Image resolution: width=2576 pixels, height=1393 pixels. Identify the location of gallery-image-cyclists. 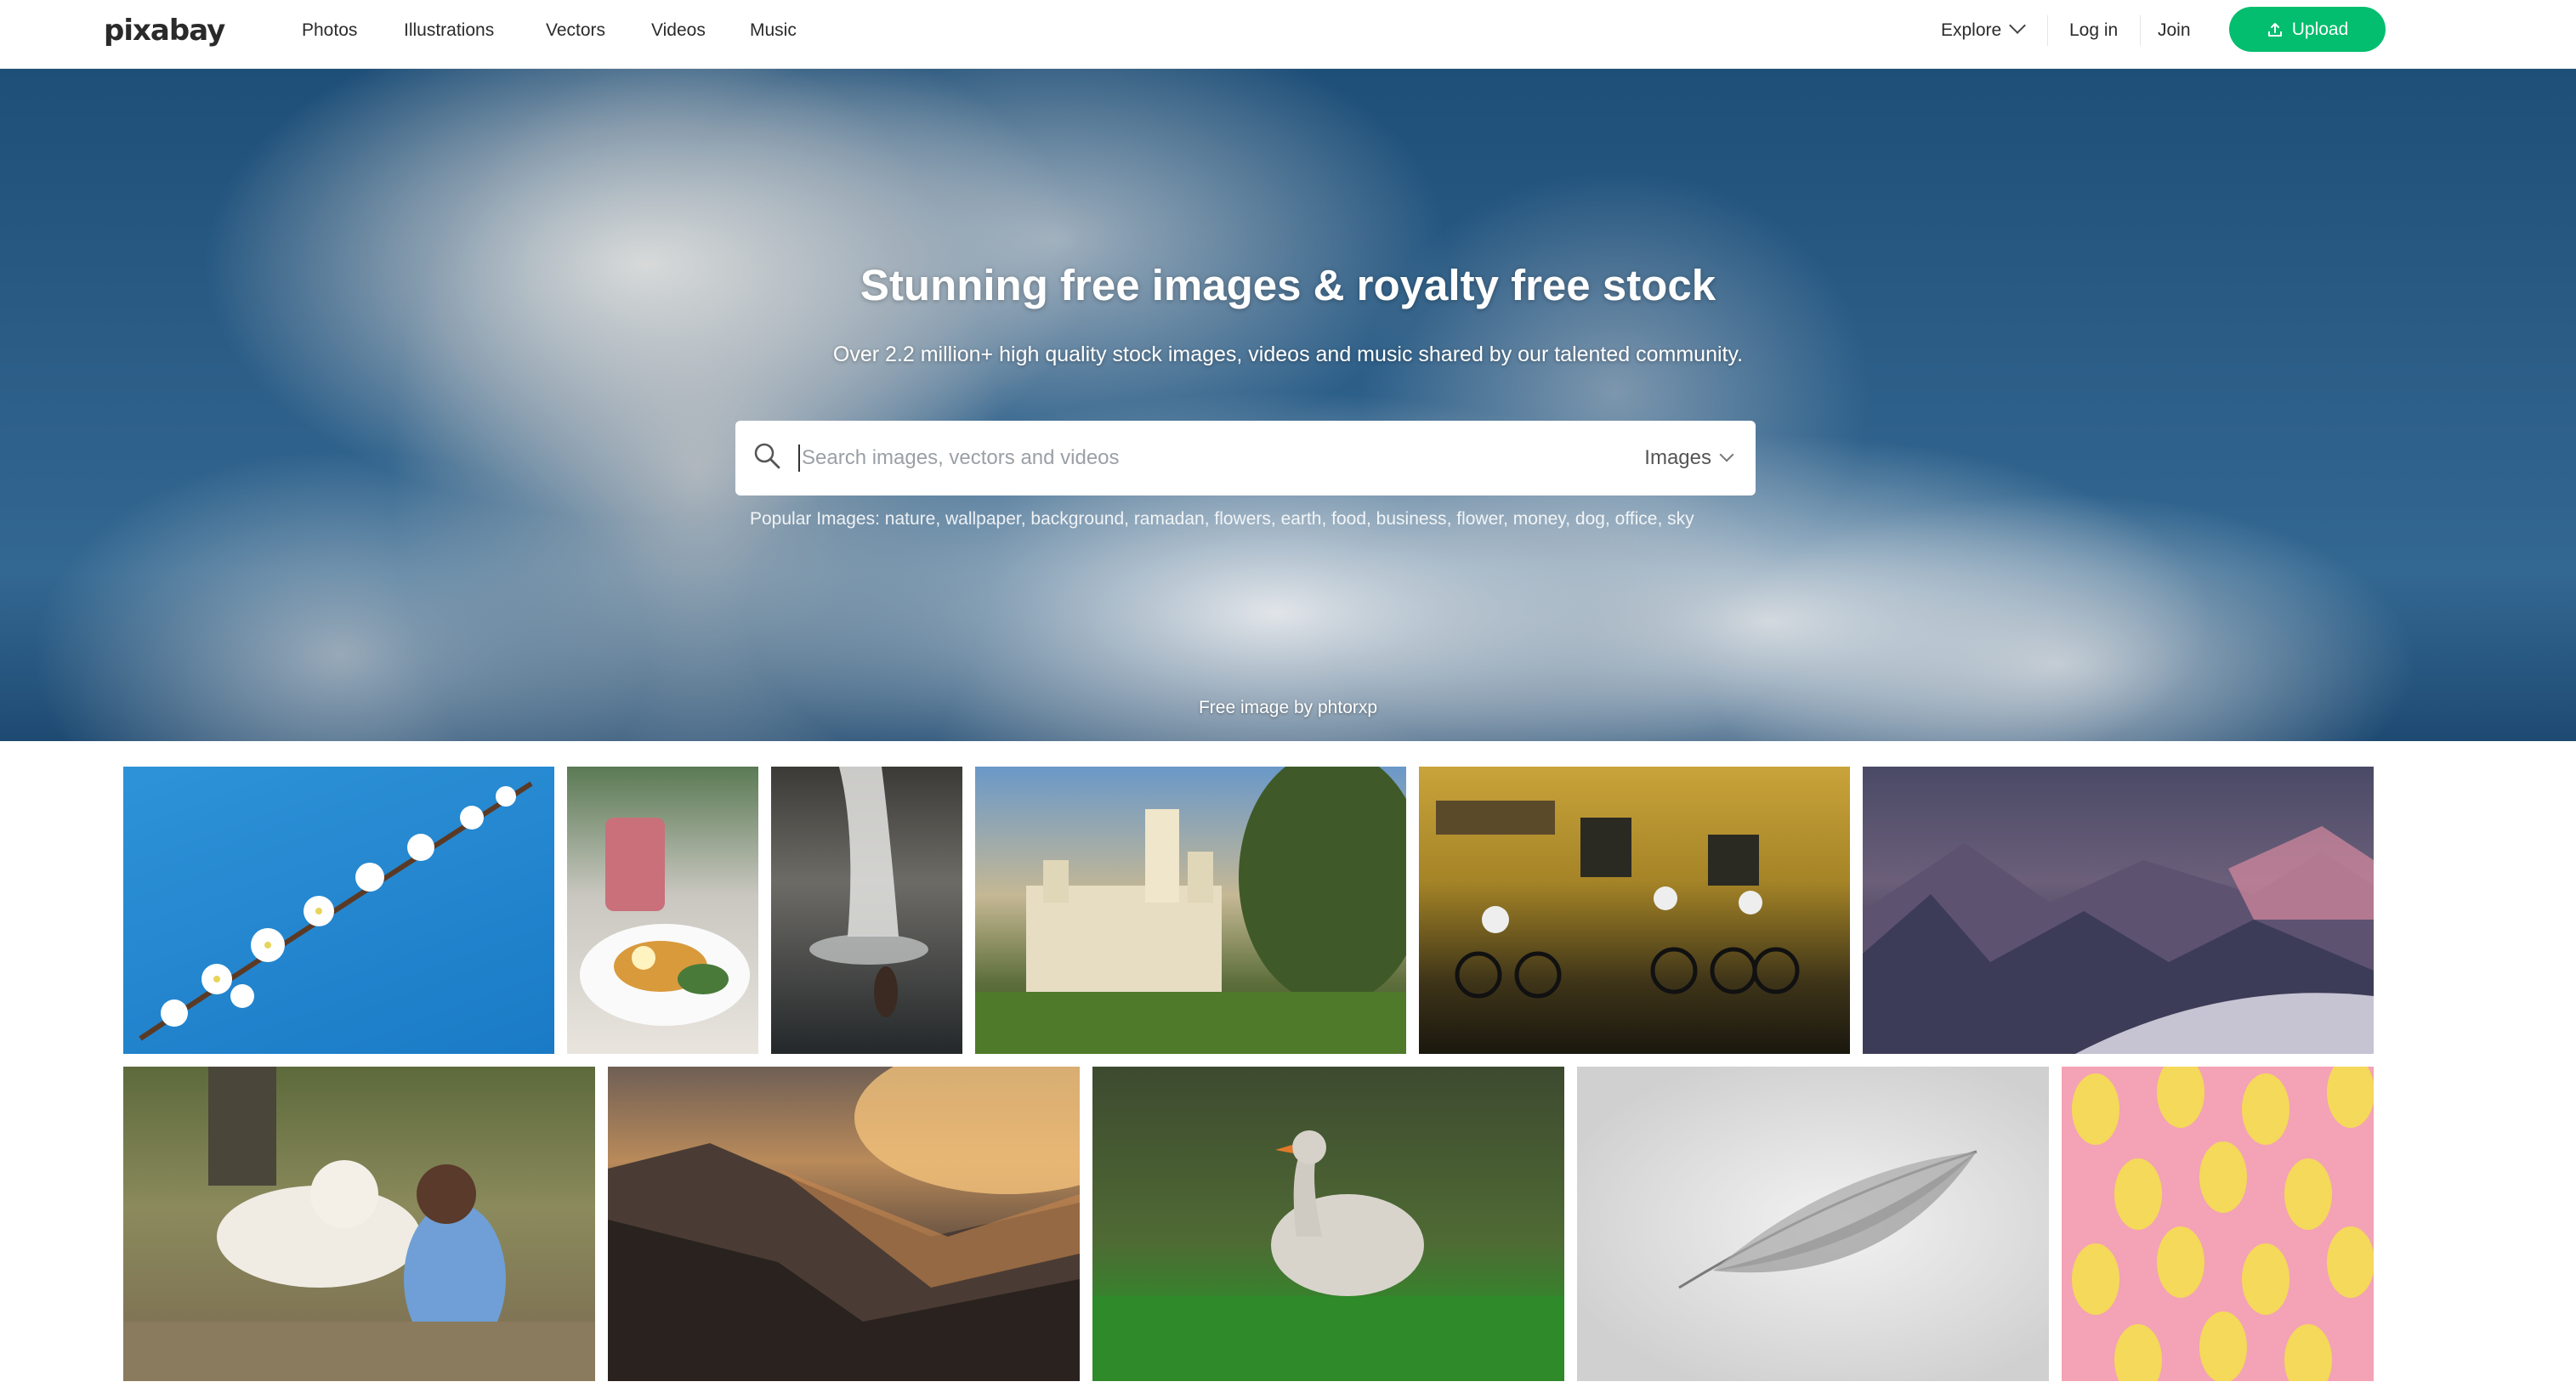
(1635, 910).